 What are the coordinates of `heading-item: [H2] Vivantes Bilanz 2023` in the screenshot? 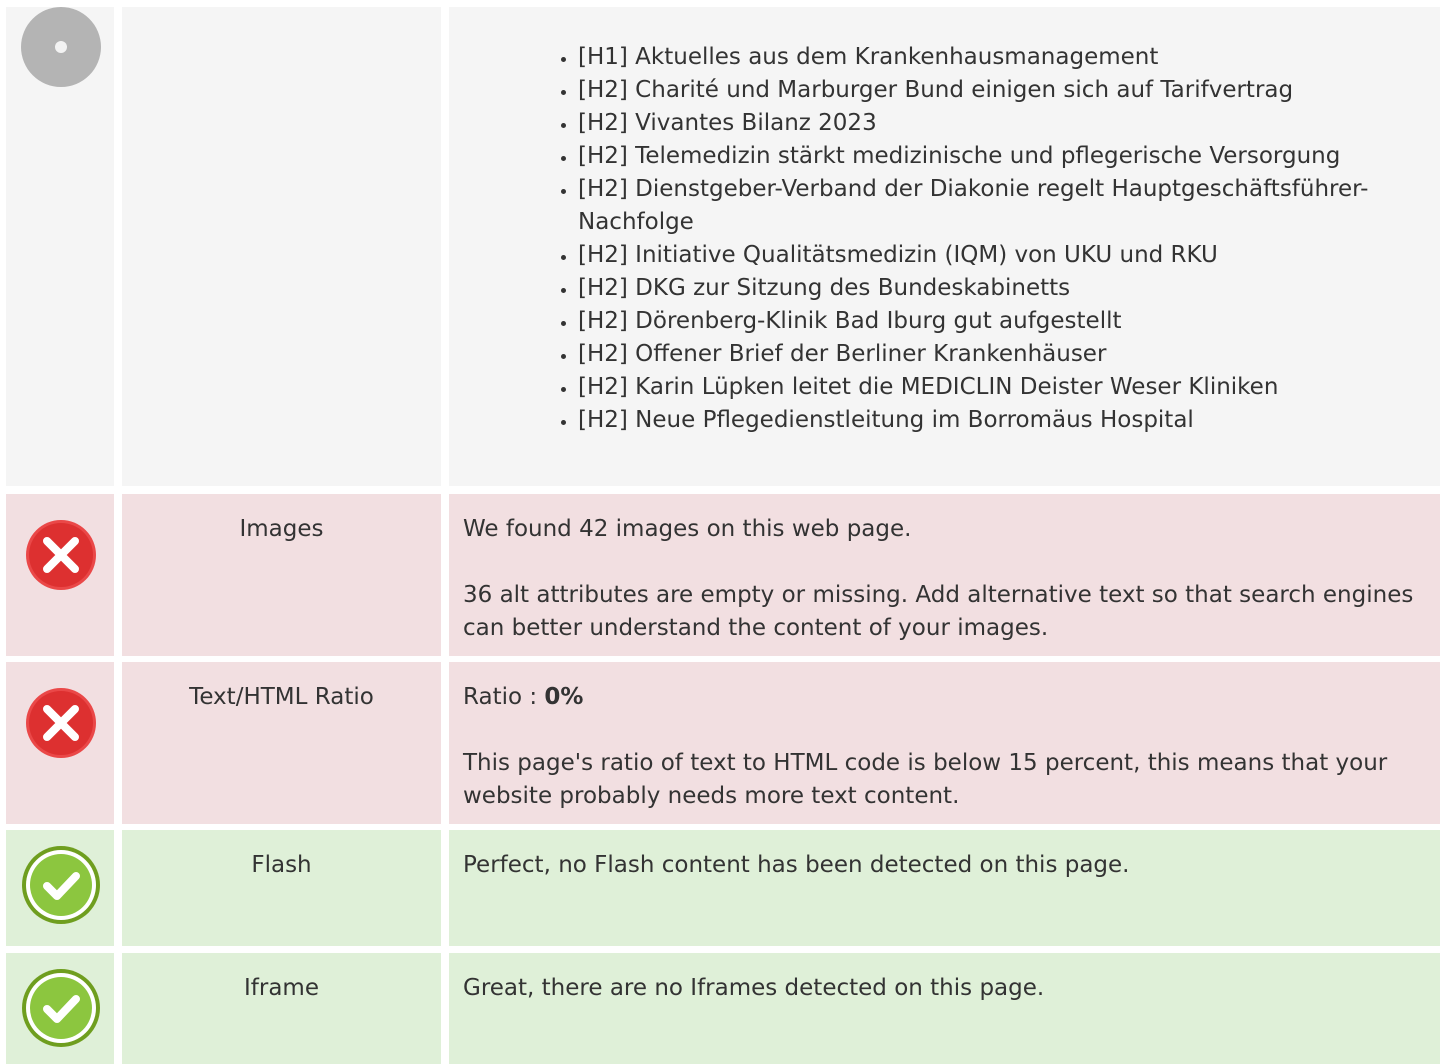 It's located at (1002, 123).